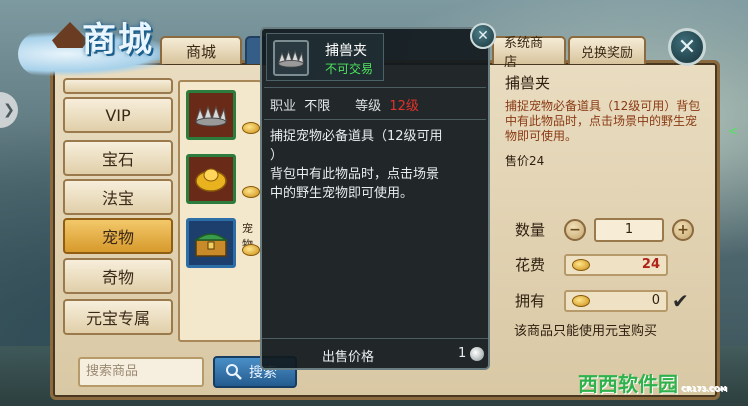 Image resolution: width=748 pixels, height=406 pixels. What do you see at coordinates (346, 51) in the screenshot?
I see `tooltip-item-name: 捕兽夹` at bounding box center [346, 51].